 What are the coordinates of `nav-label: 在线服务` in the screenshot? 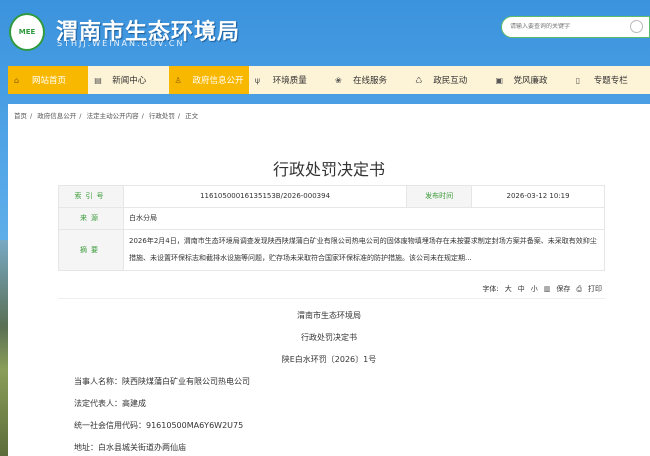 It's located at (370, 81).